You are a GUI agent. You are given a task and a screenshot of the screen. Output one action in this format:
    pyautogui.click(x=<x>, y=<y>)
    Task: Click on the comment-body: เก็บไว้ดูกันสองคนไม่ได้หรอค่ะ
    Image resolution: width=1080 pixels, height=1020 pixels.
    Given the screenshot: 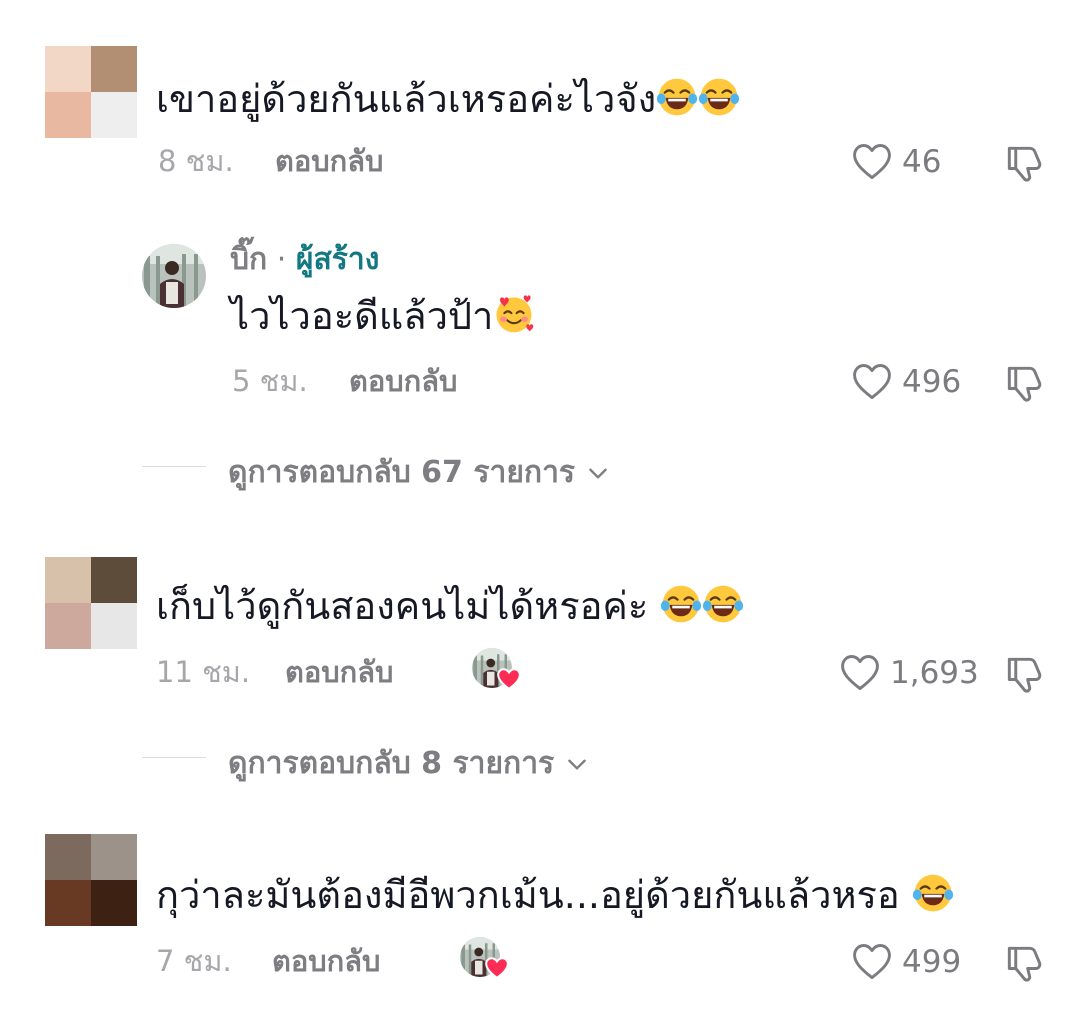 What is the action you would take?
    pyautogui.click(x=402, y=606)
    